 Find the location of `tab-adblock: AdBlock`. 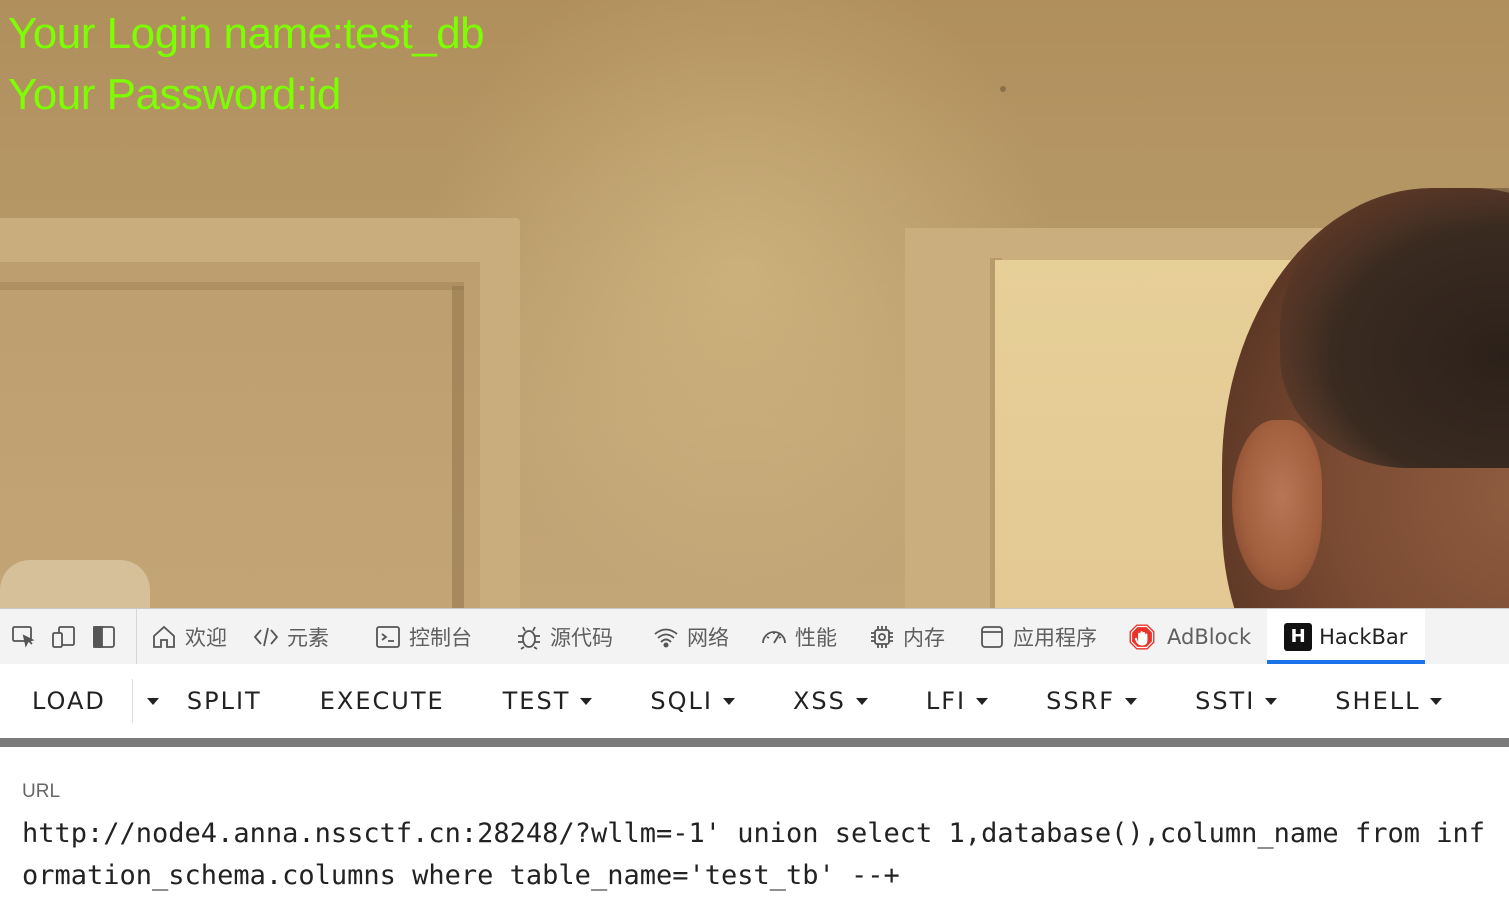

tab-adblock: AdBlock is located at coordinates (1188, 636).